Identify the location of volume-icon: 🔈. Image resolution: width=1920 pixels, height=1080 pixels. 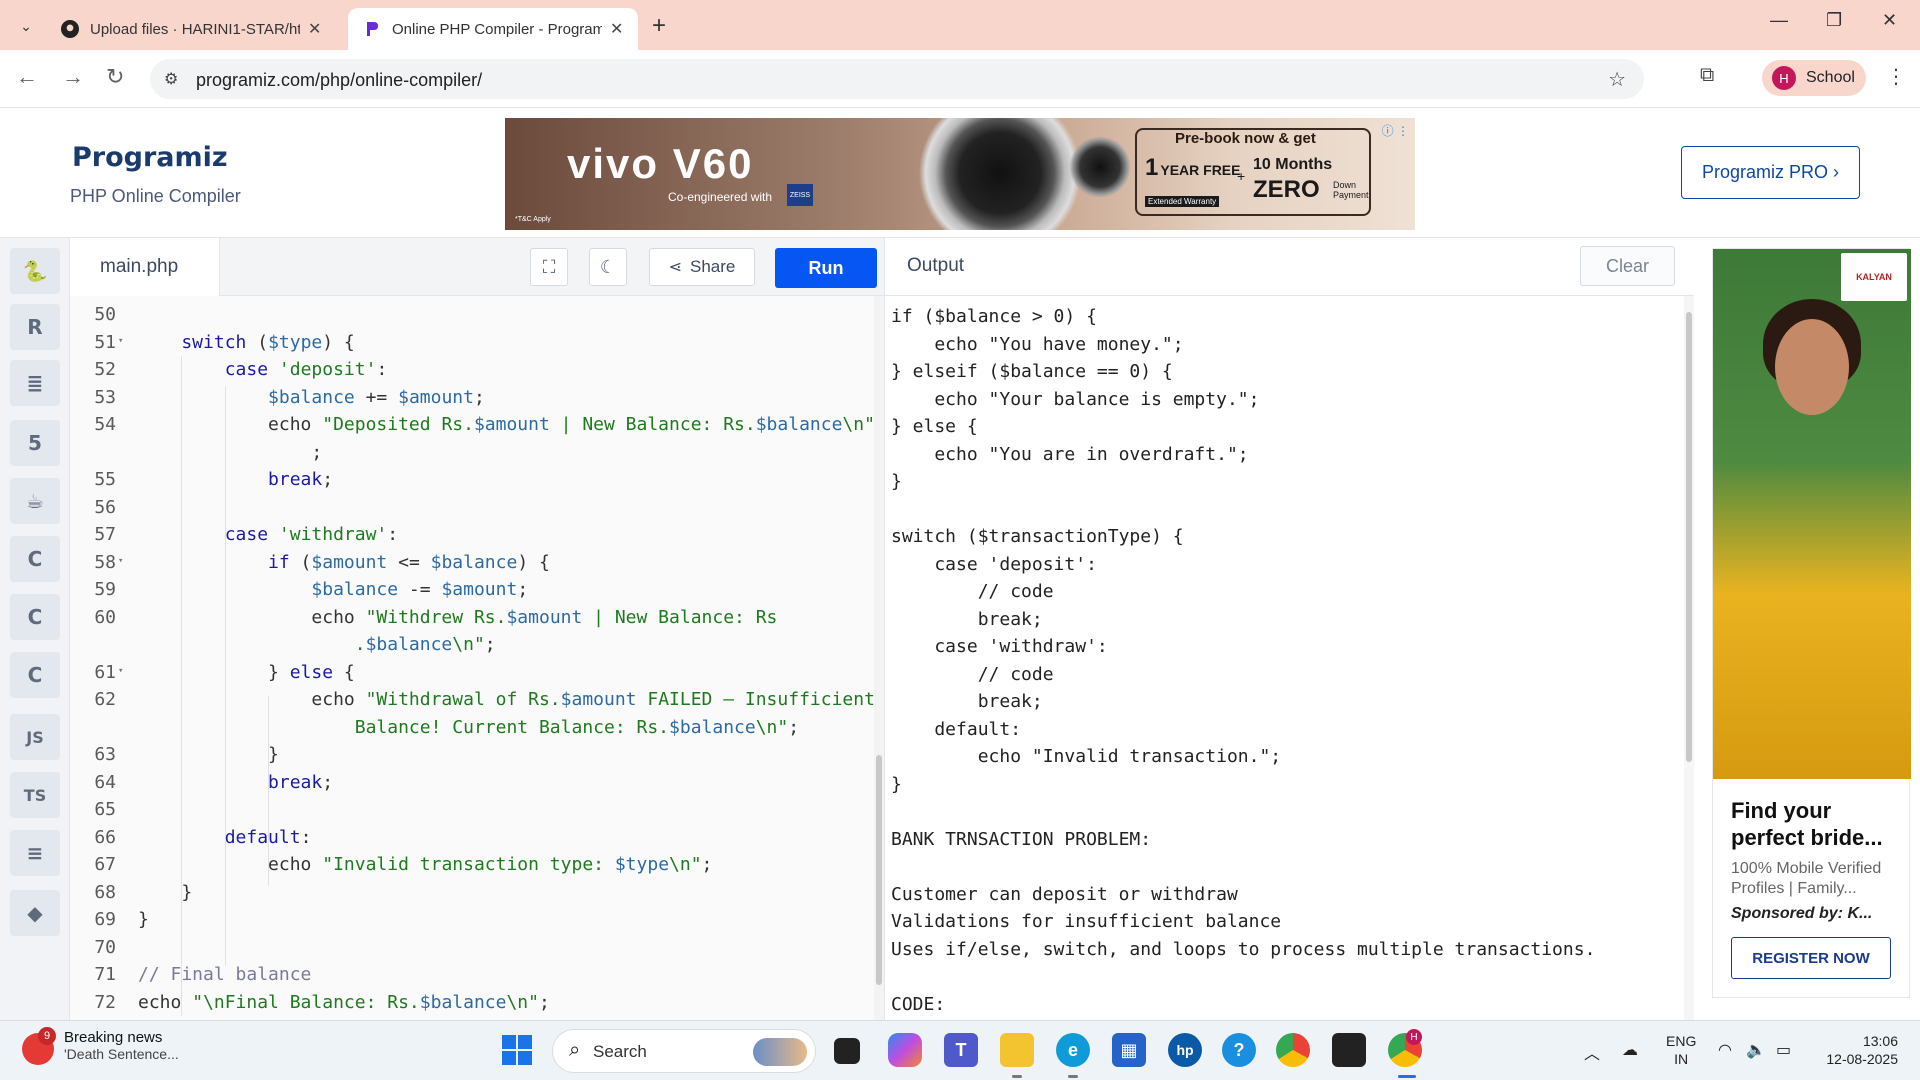
(1756, 1050).